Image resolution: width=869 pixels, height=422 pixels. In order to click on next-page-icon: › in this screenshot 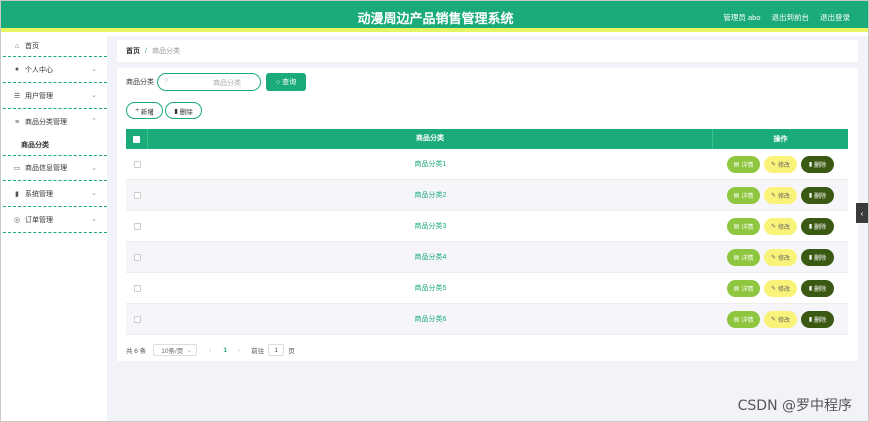, I will do `click(239, 350)`.